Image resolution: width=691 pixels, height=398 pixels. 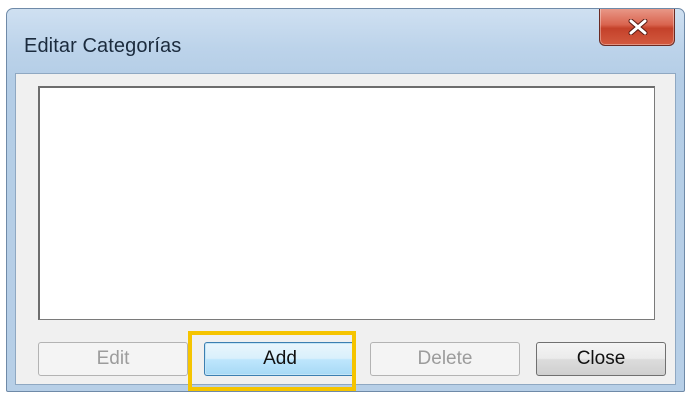 I want to click on add-button: Add, so click(x=280, y=359).